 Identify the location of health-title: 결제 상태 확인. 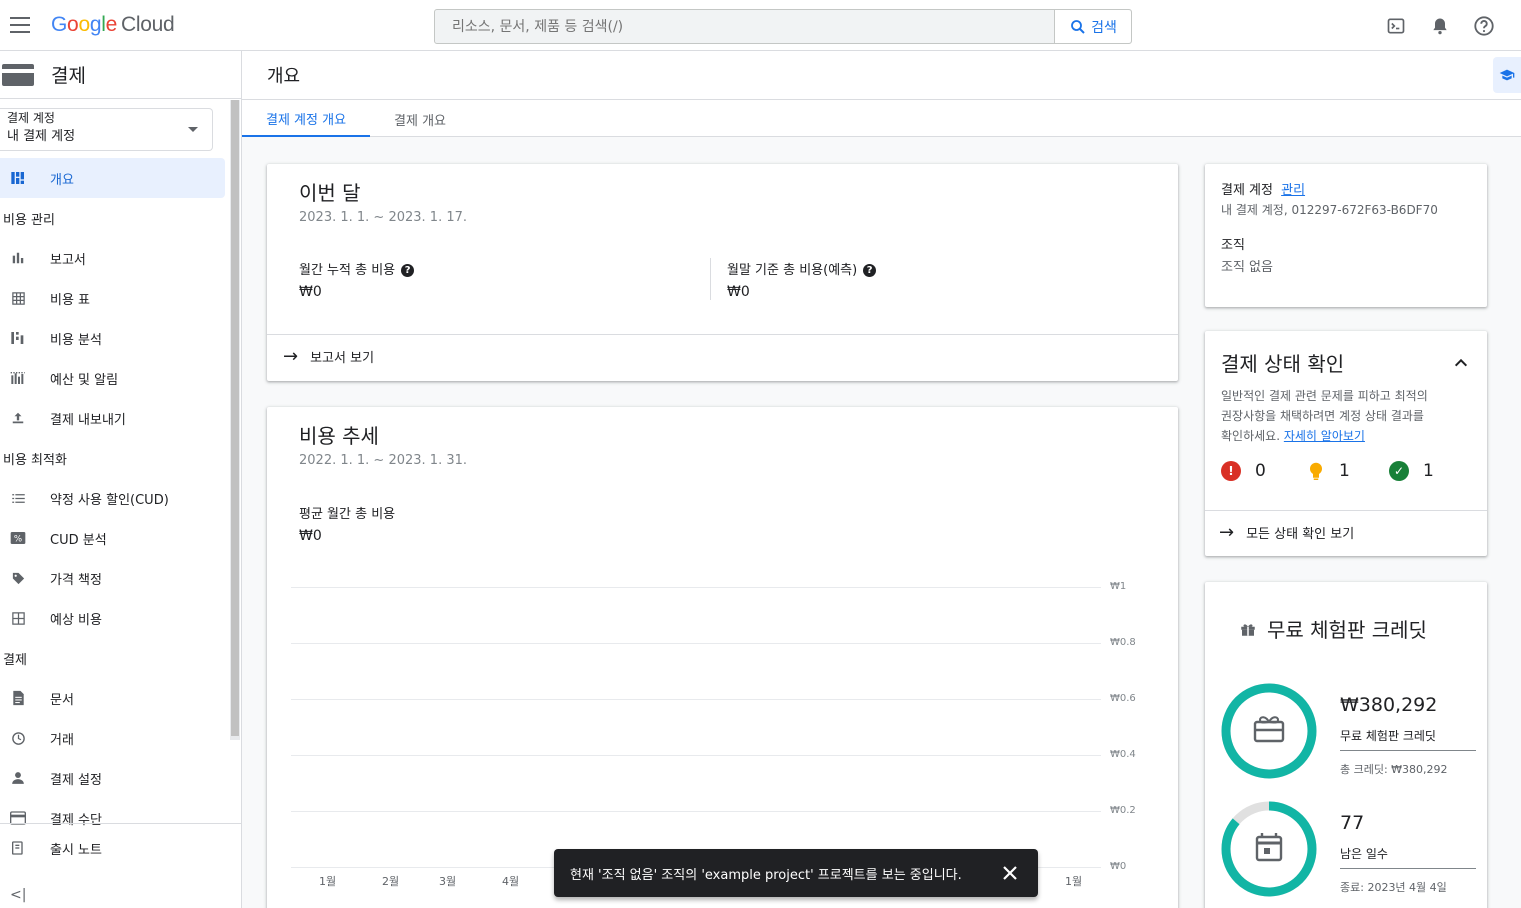
(1283, 364).